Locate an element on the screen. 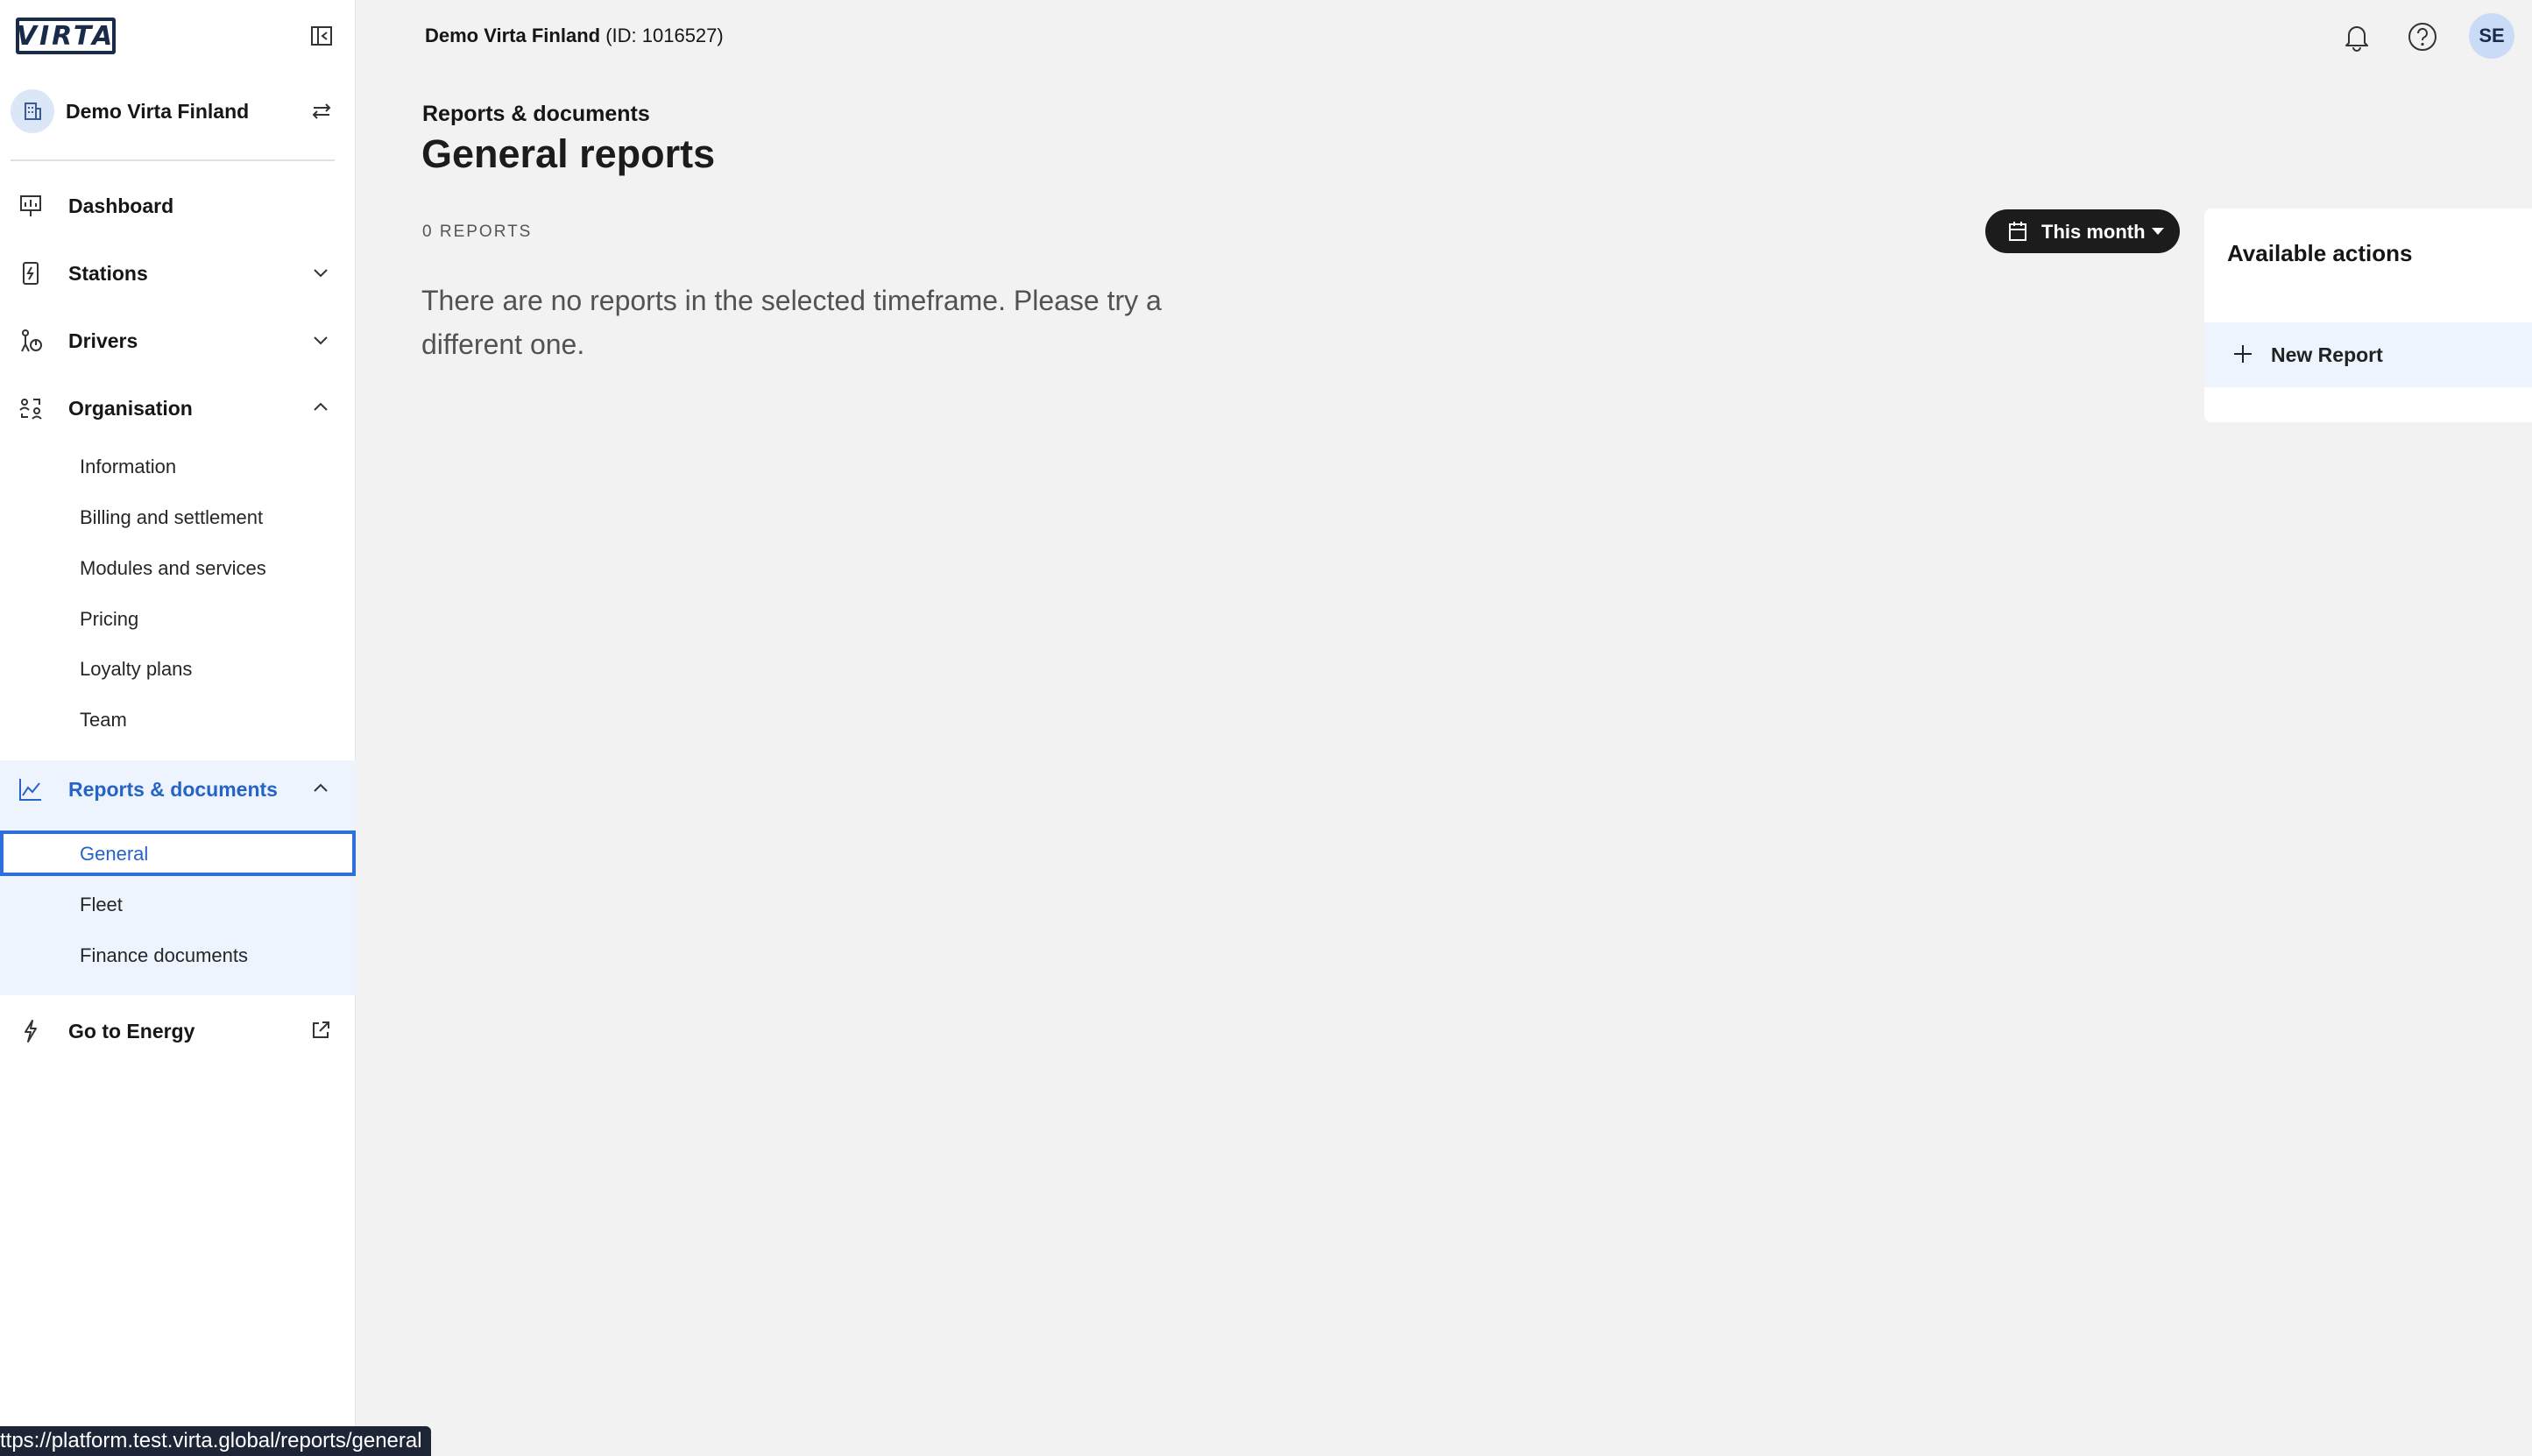 Image resolution: width=2532 pixels, height=1456 pixels. chart-line-icon is located at coordinates (31, 789).